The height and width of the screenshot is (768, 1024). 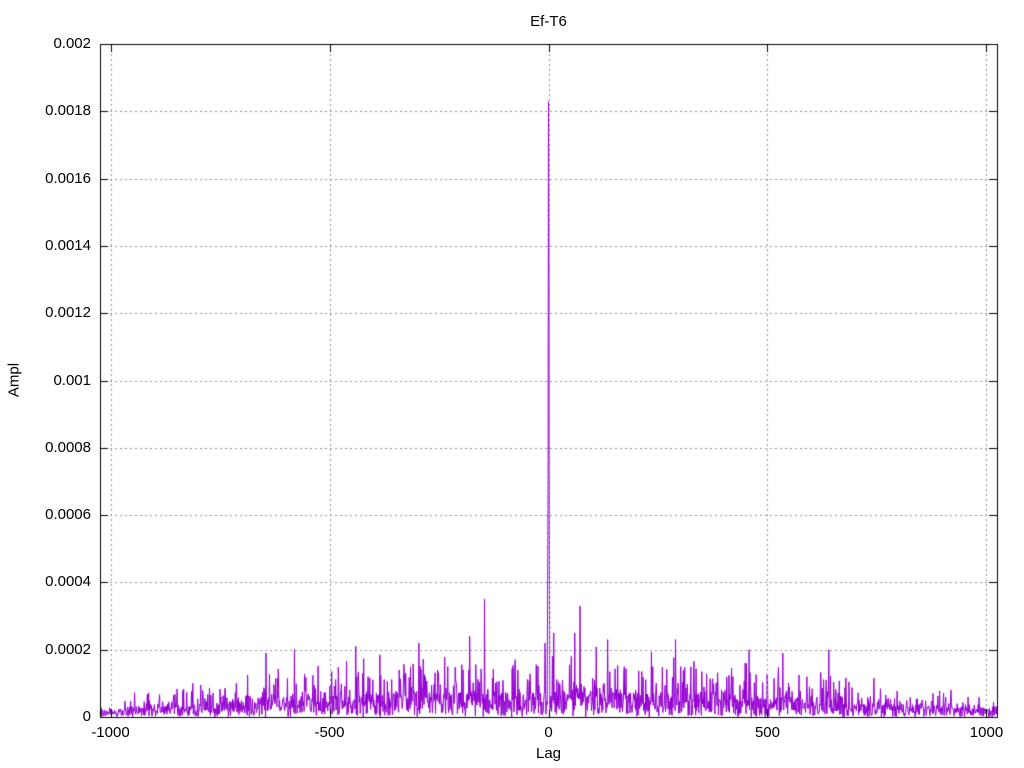 I want to click on x-axis-label: Lag, so click(x=548, y=753).